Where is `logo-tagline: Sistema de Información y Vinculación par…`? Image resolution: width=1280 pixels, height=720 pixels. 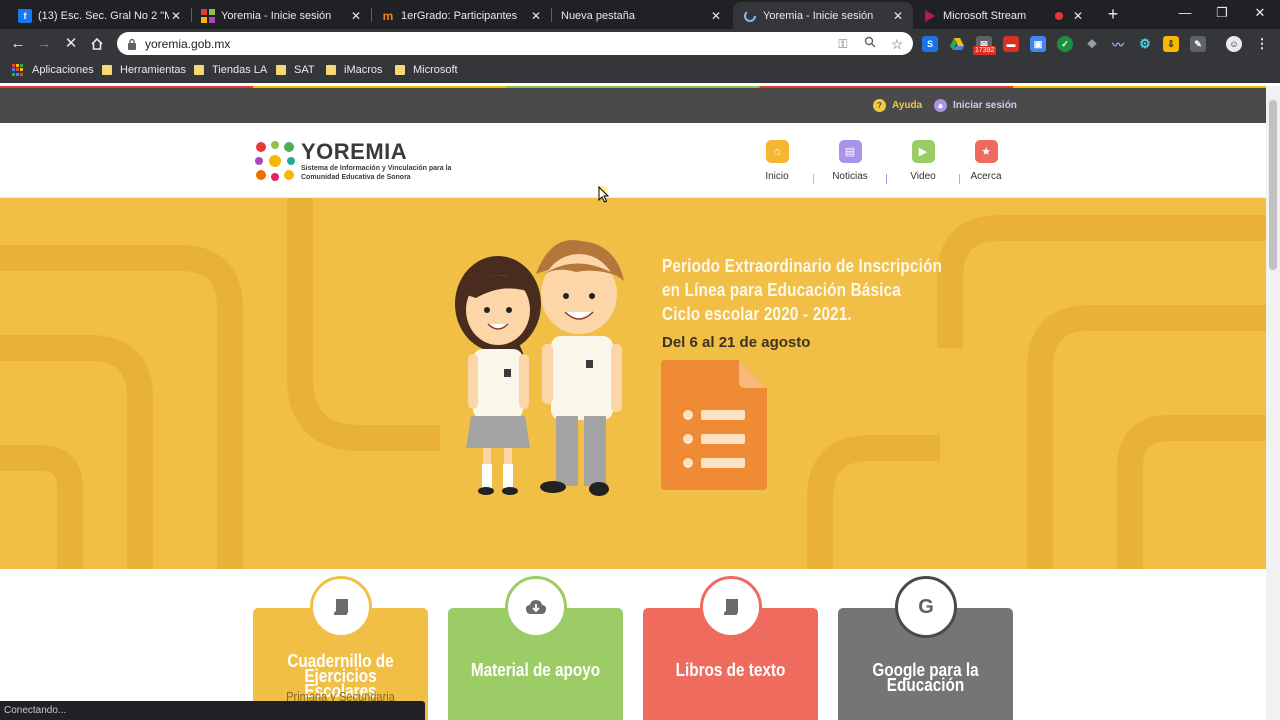 logo-tagline: Sistema de Información y Vinculación par… is located at coordinates (376, 173).